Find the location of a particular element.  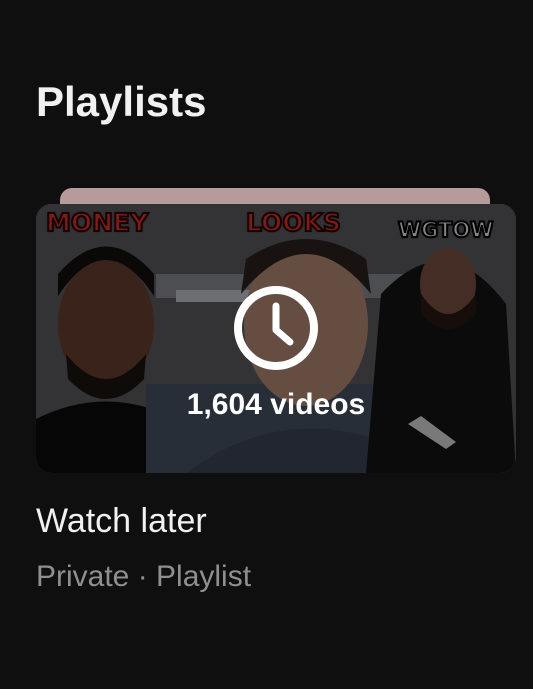

video-count: 1,604 videos is located at coordinates (276, 404).